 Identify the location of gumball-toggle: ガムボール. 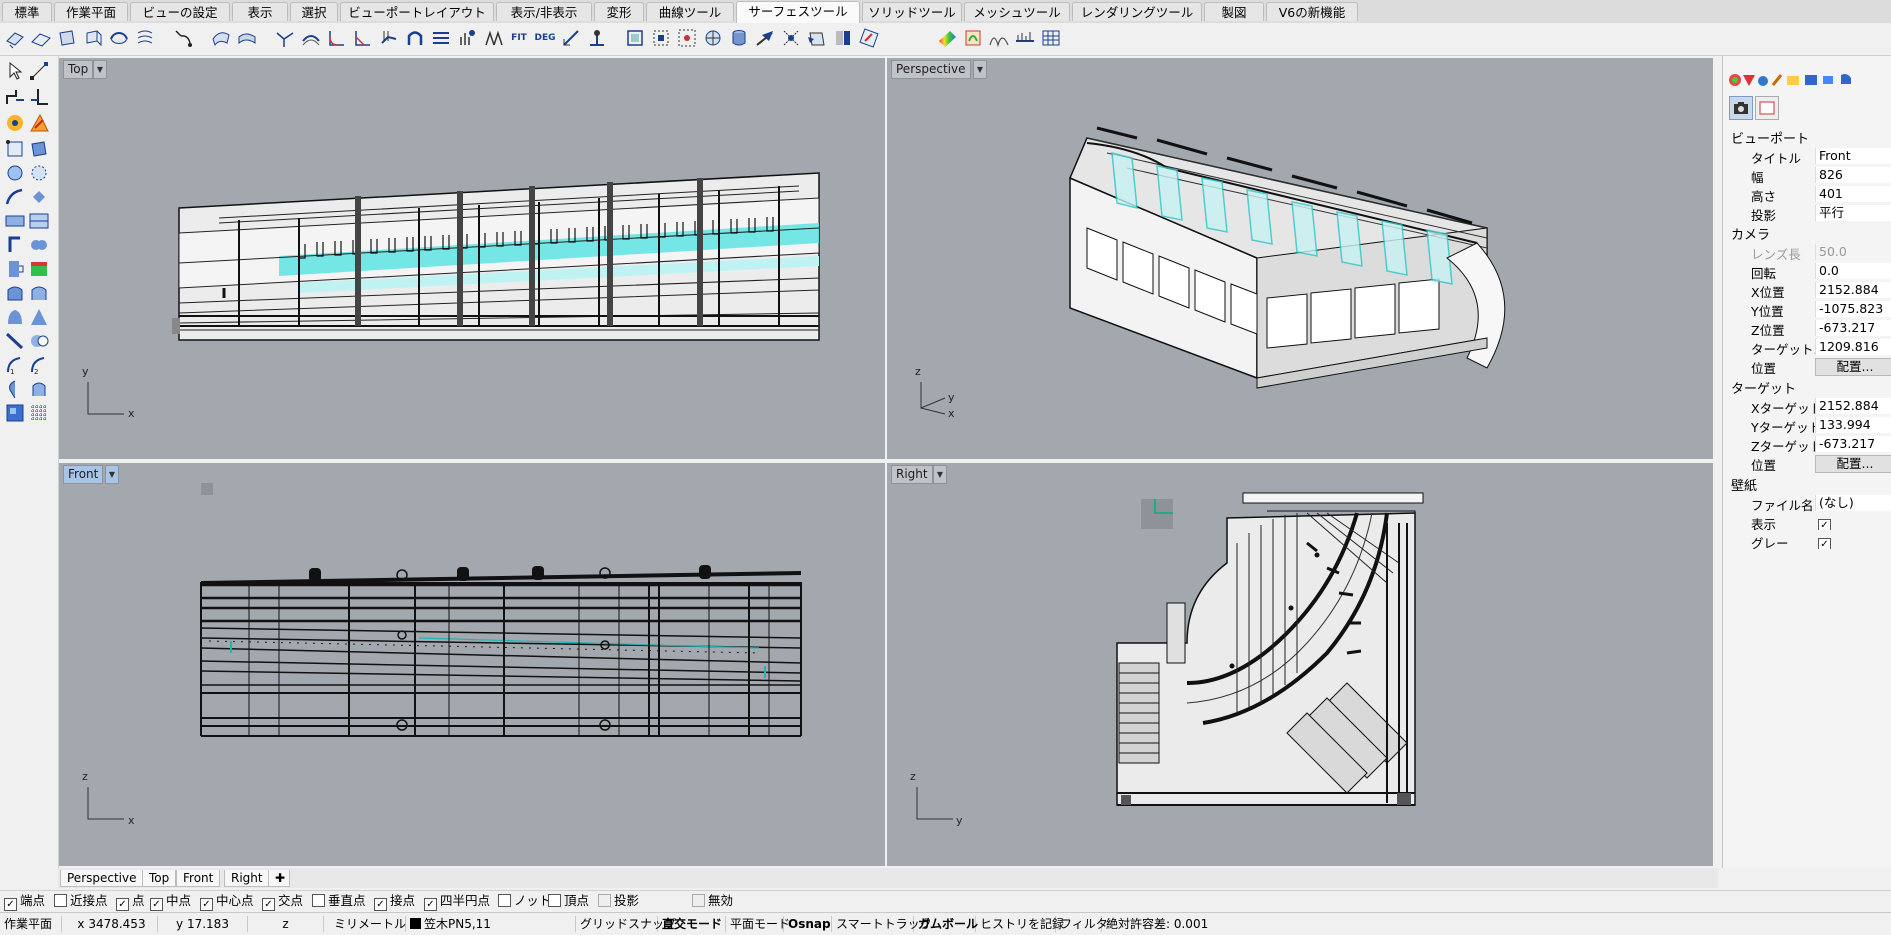
(946, 924).